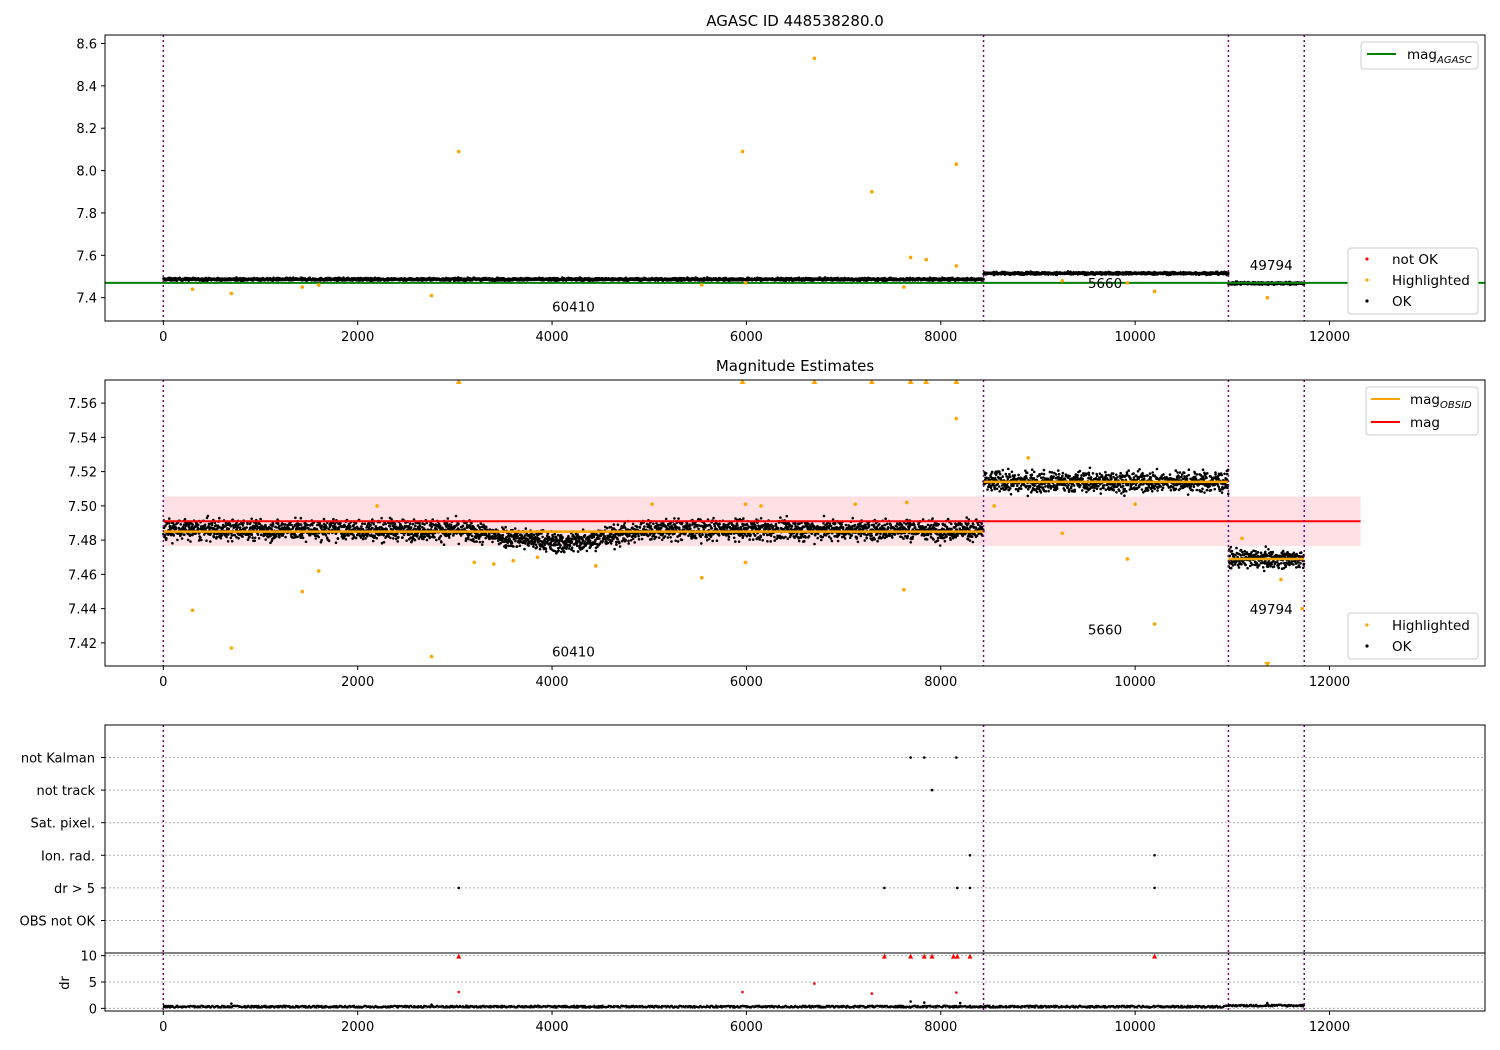  Describe the element at coordinates (1105, 284) in the screenshot. I see `obsid-annotation: 5660` at that location.